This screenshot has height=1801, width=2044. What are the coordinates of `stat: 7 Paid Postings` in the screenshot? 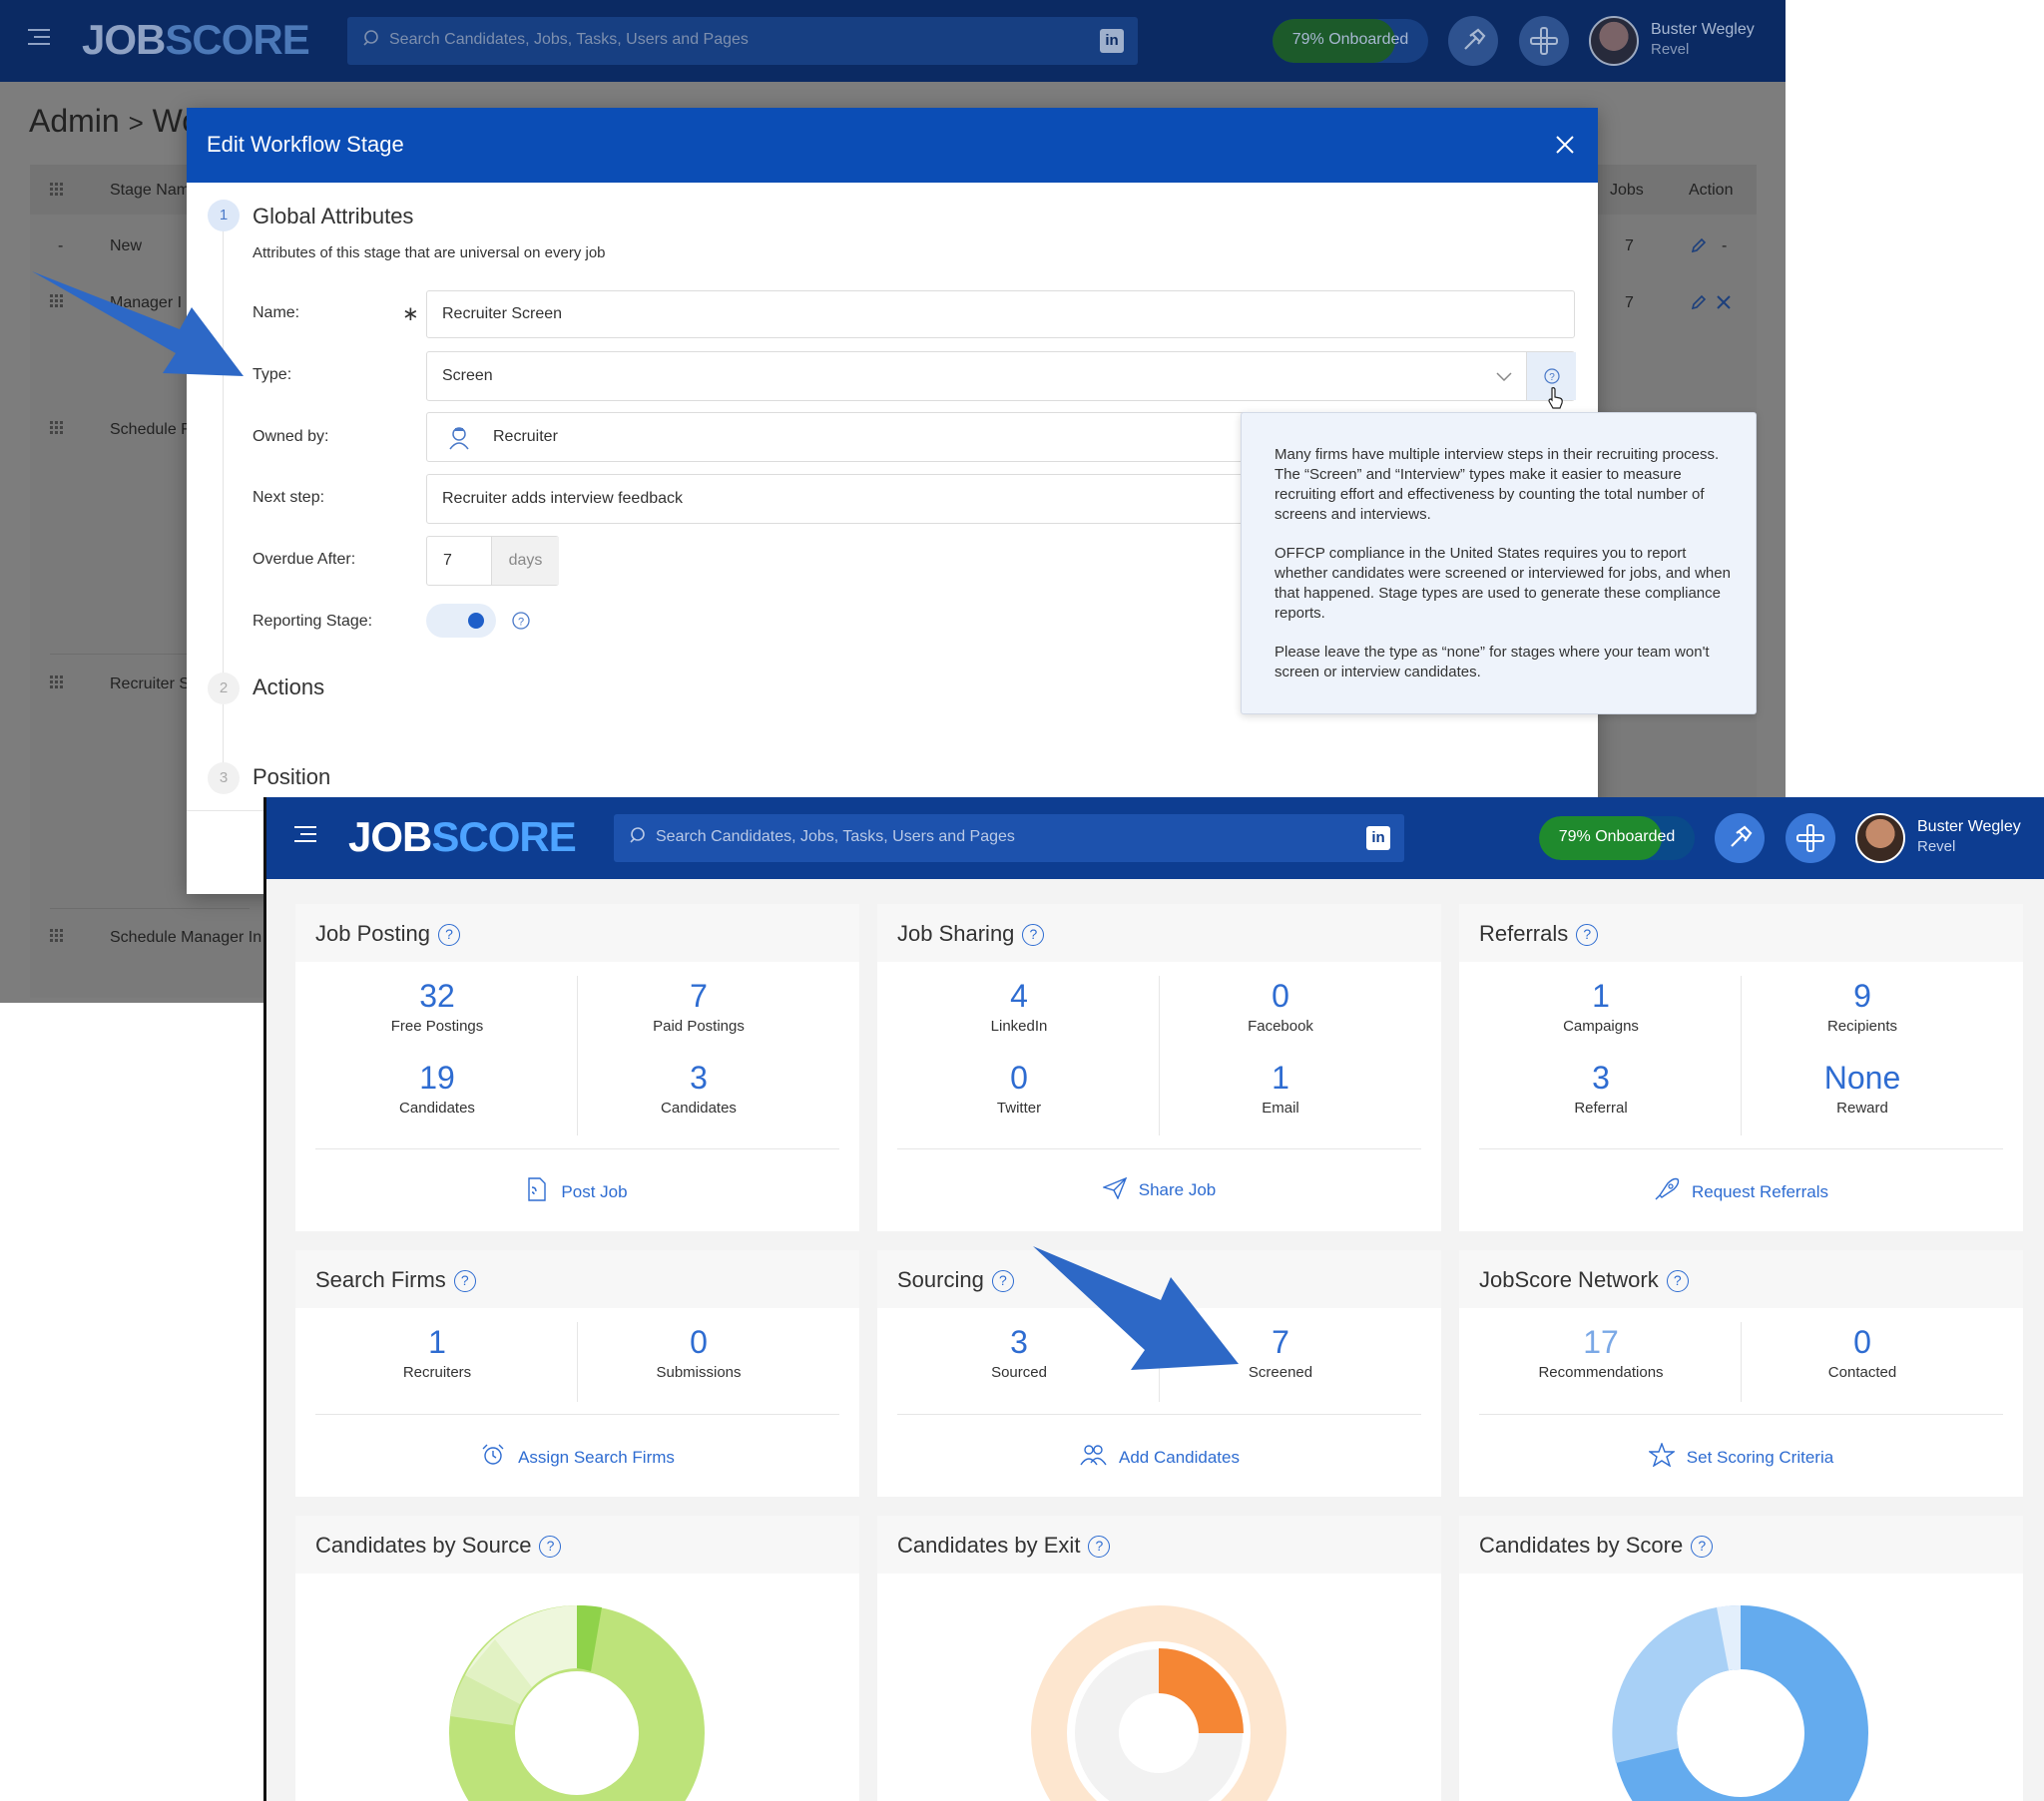 It's located at (698, 1005).